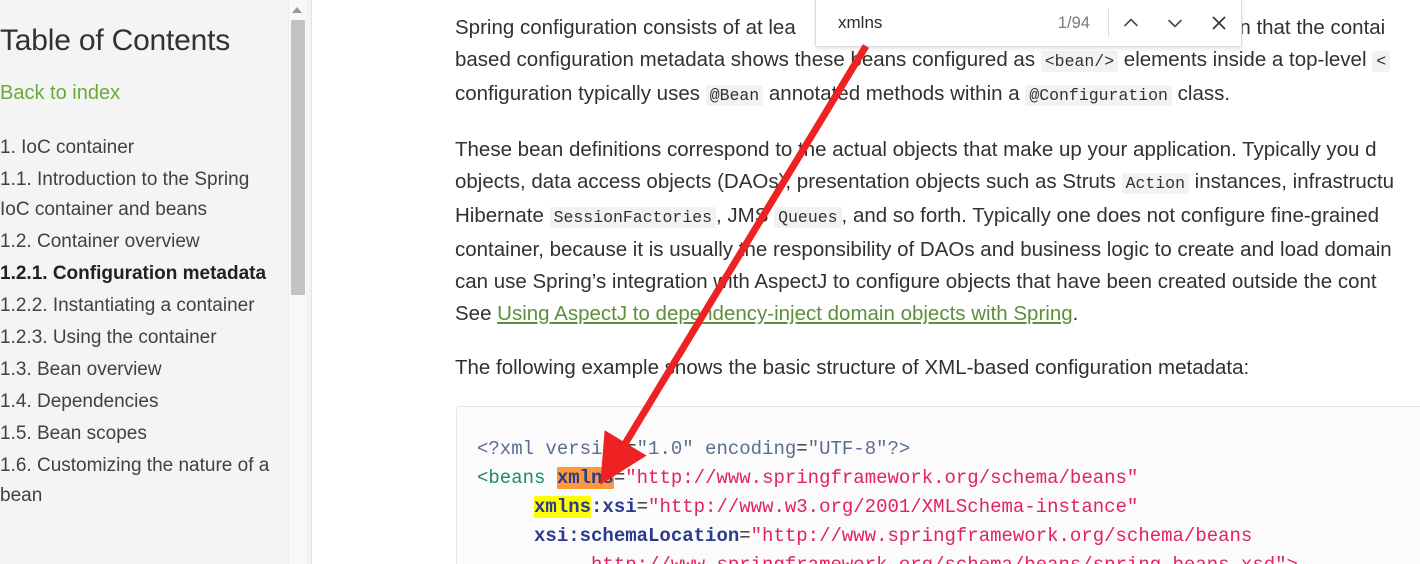 This screenshot has width=1420, height=564. What do you see at coordinates (642, 507) in the screenshot?
I see `code-eq-4: =` at bounding box center [642, 507].